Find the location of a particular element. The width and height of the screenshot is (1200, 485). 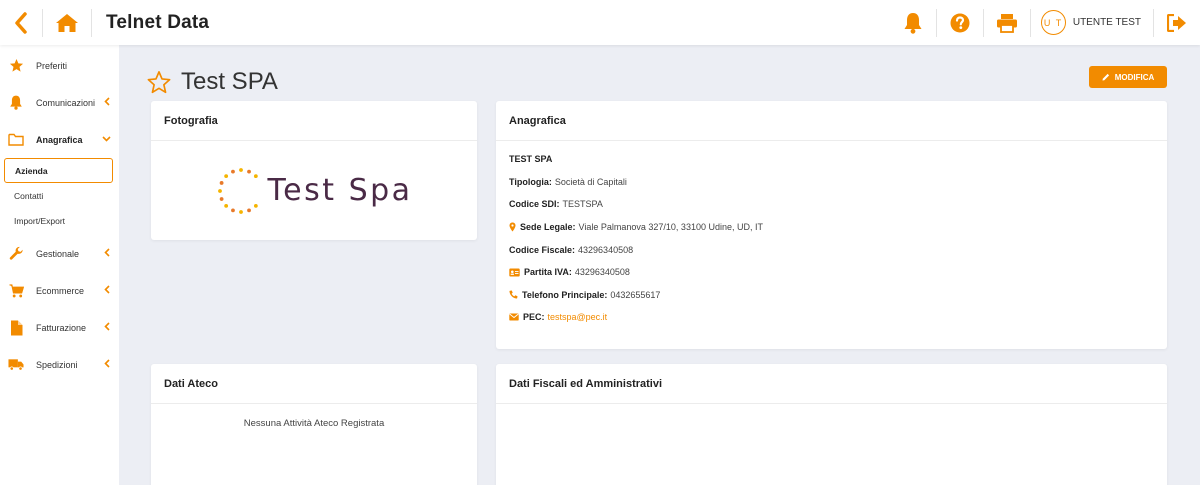

notifications-button is located at coordinates (913, 22).